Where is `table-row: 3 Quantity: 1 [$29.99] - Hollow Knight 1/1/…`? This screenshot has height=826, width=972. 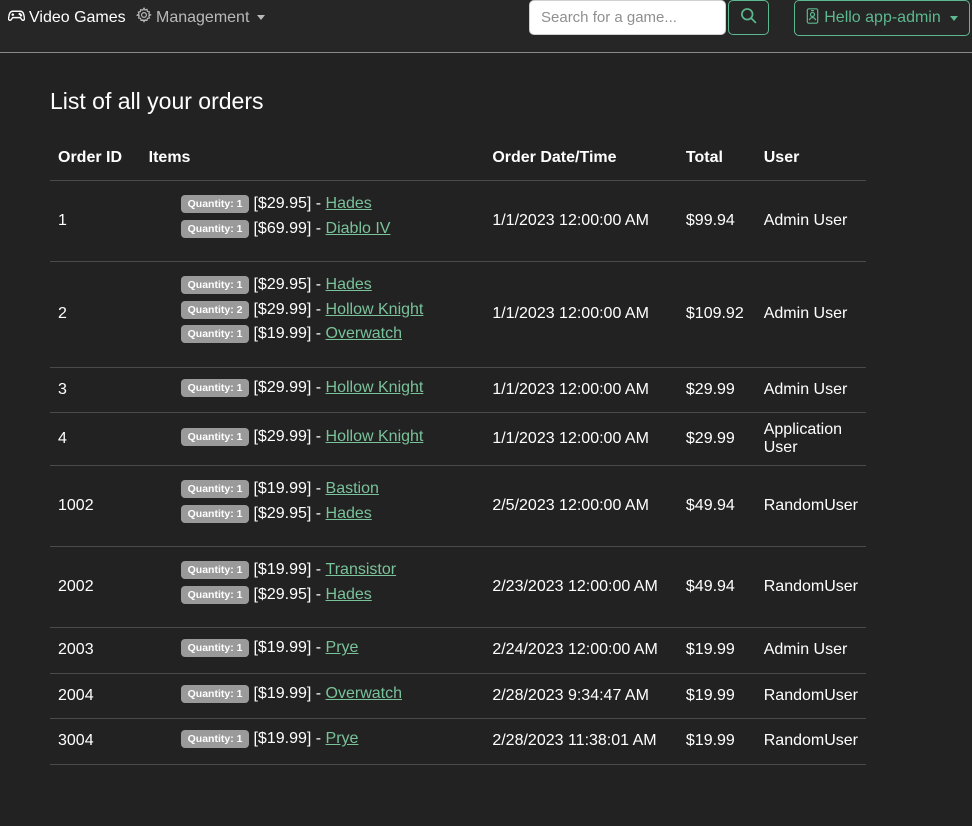 table-row: 3 Quantity: 1 [$29.99] - Hollow Knight 1/1/… is located at coordinates (458, 390).